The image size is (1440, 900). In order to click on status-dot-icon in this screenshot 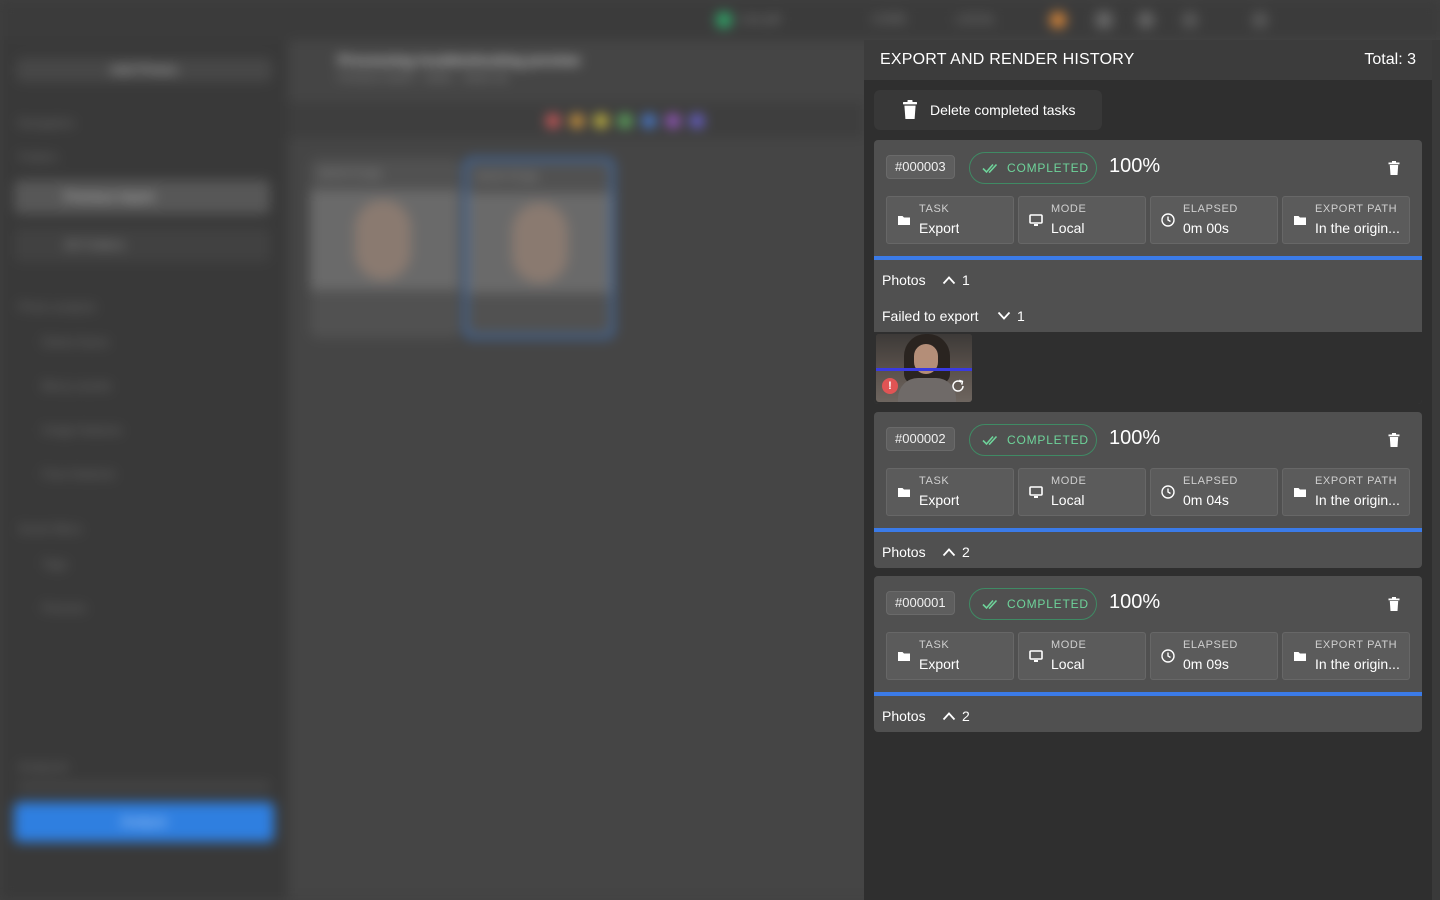, I will do `click(724, 20)`.